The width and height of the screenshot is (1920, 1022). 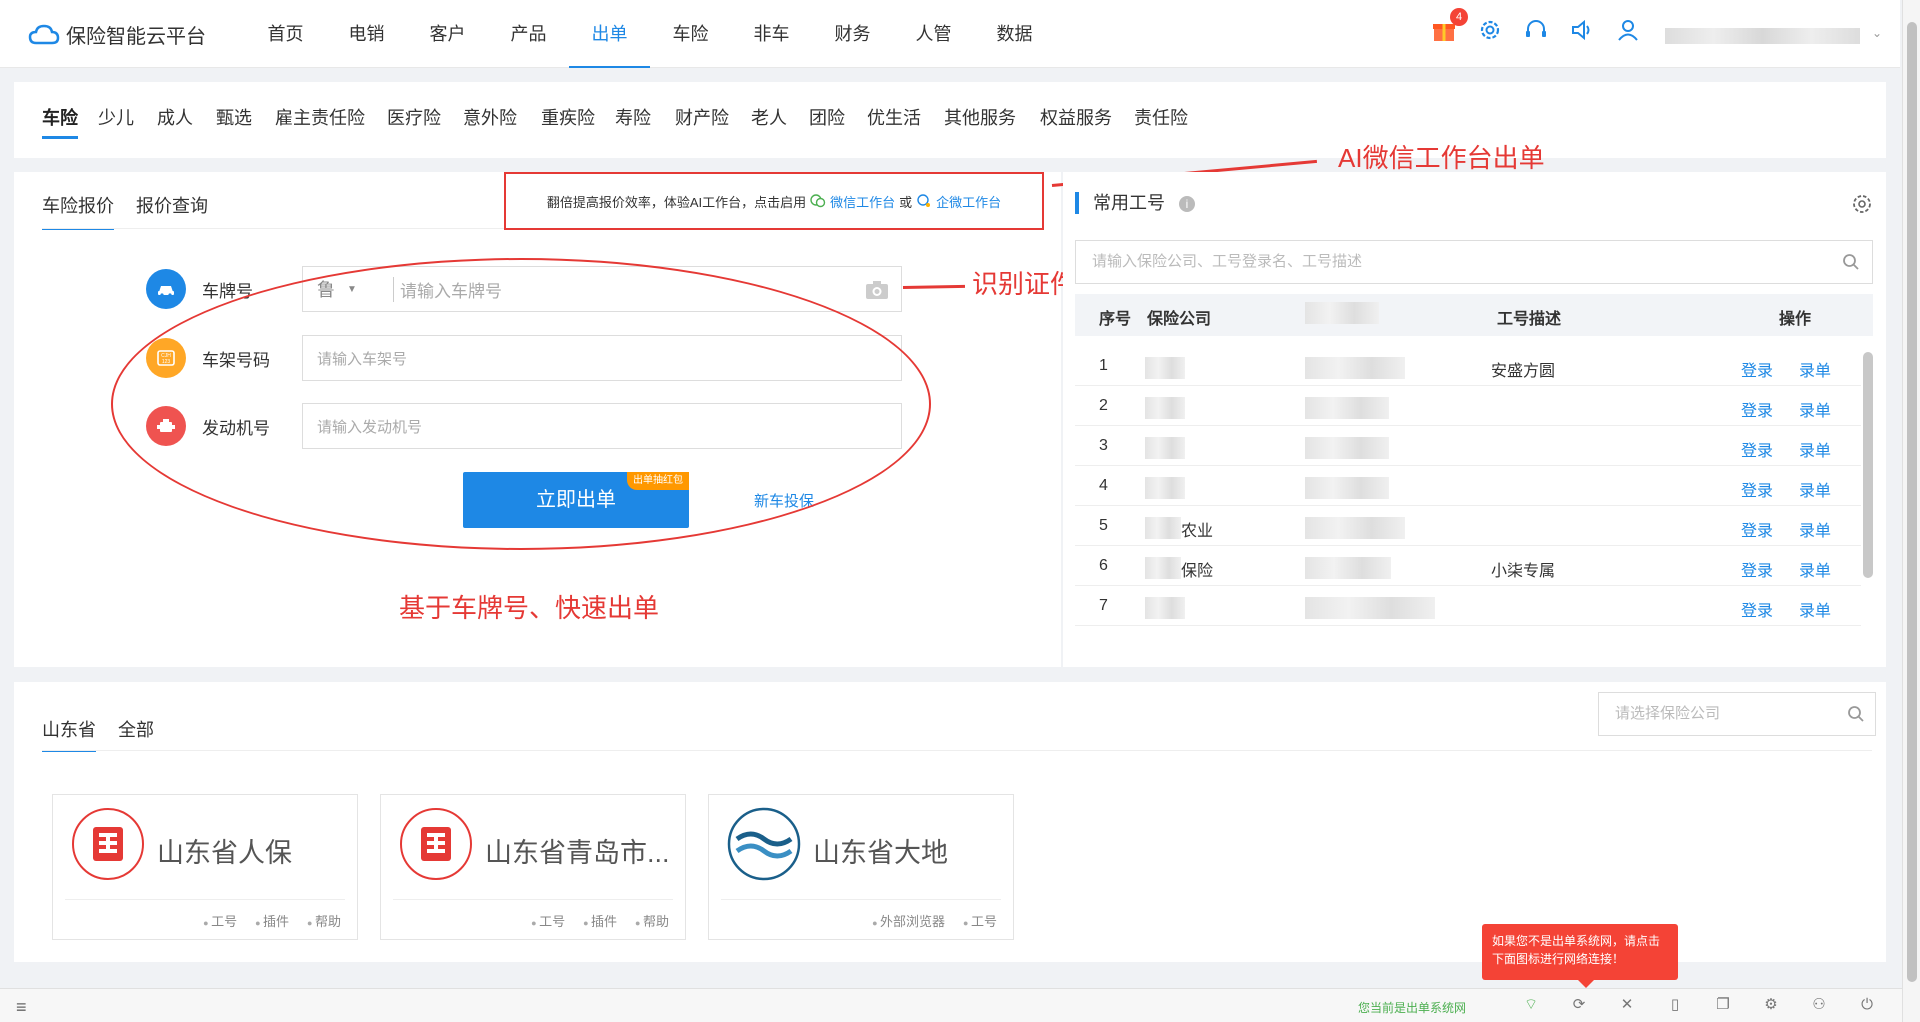 I want to click on cat-tab-other: 其他服务, so click(x=980, y=117).